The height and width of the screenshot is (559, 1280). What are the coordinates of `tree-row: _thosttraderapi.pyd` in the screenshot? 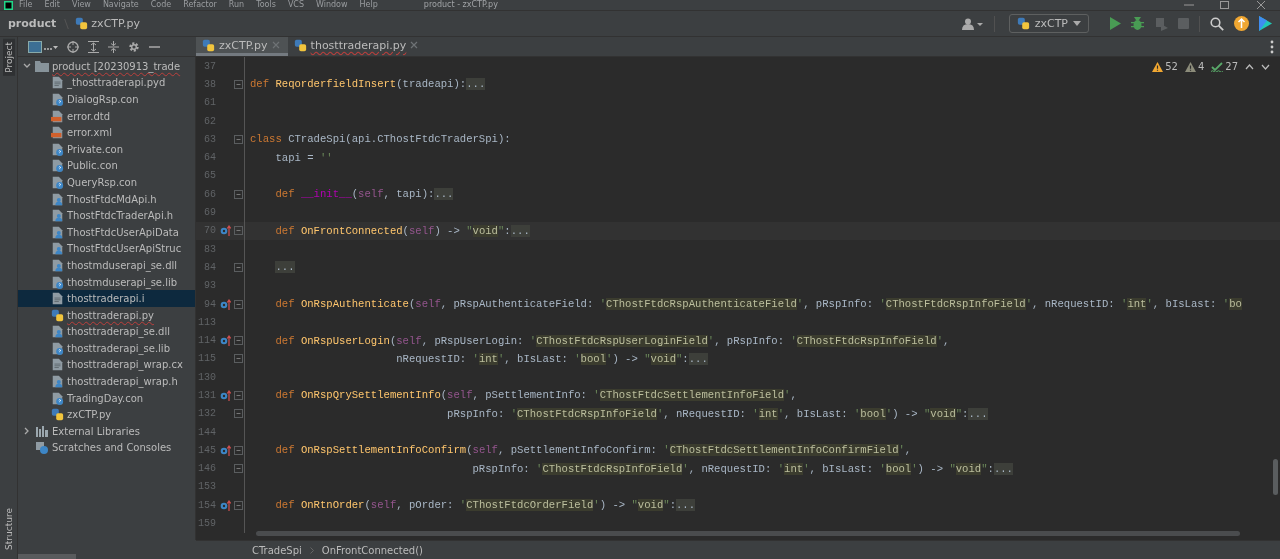 It's located at (106, 83).